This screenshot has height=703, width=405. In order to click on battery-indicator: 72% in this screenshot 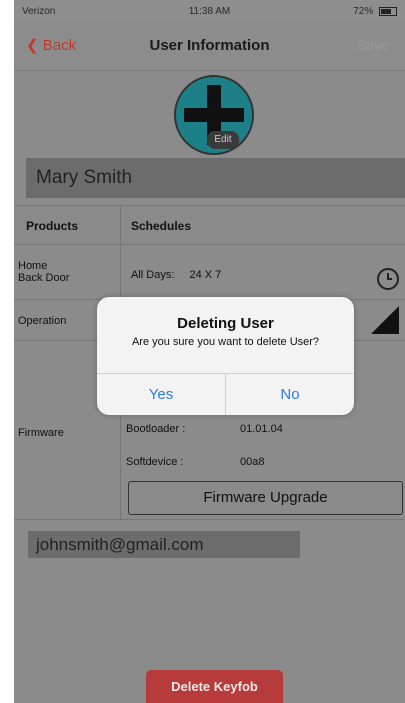, I will do `click(375, 11)`.